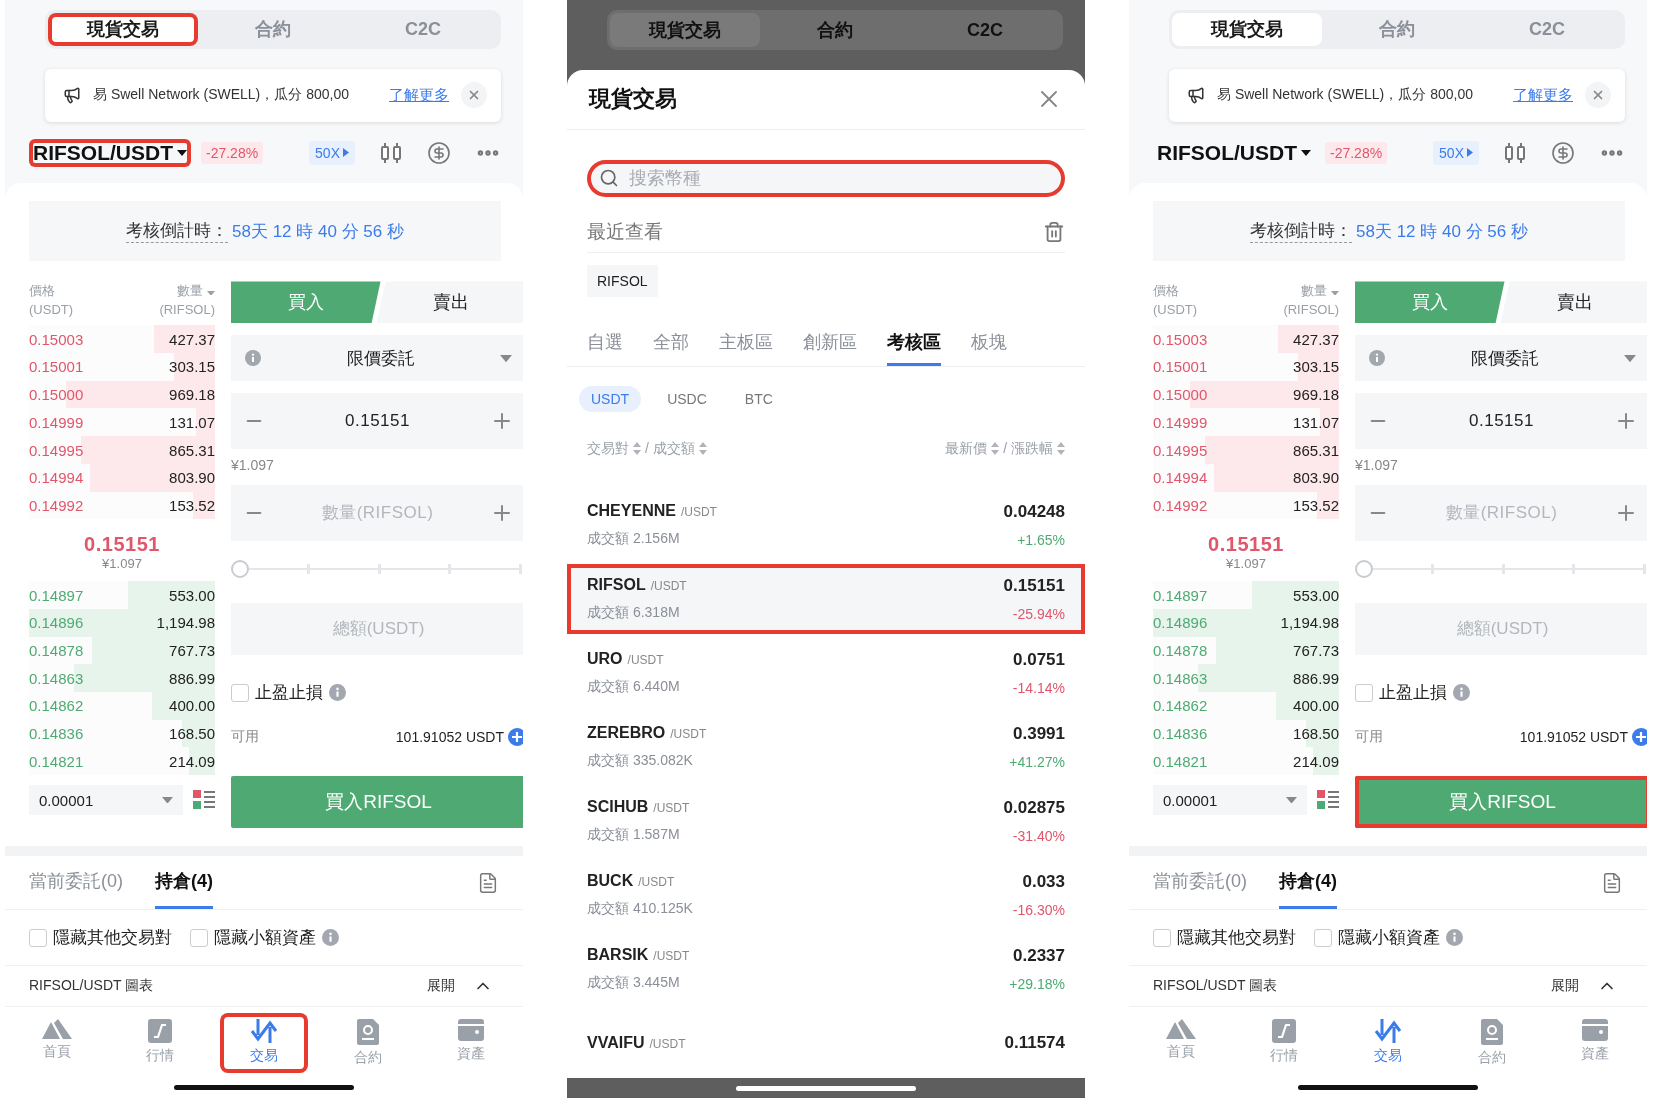 The width and height of the screenshot is (1654, 1098). What do you see at coordinates (758, 399) in the screenshot?
I see `quote-tab: BTC` at bounding box center [758, 399].